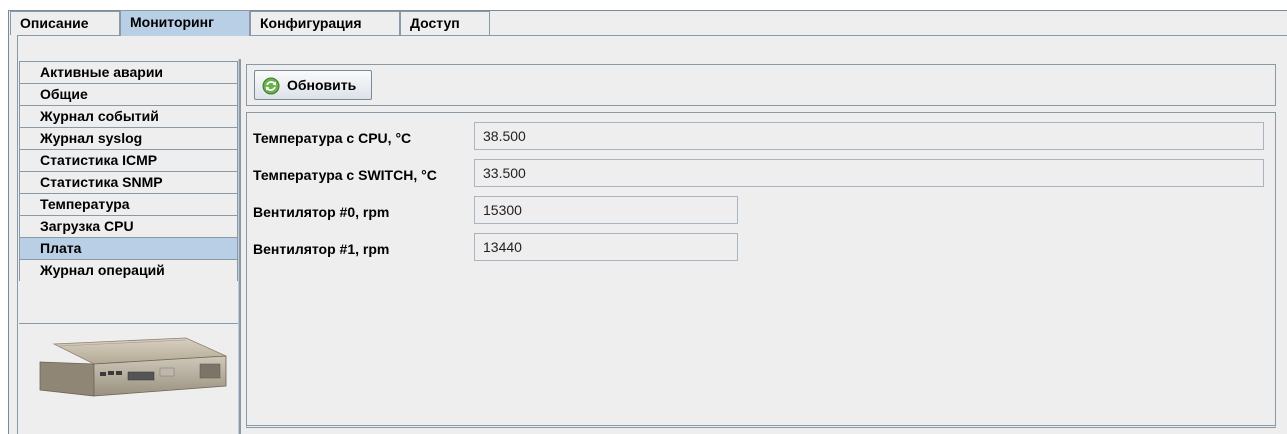 The image size is (1287, 434). Describe the element at coordinates (869, 136) in the screenshot. I see `cpu-temp-field: 38.500` at that location.